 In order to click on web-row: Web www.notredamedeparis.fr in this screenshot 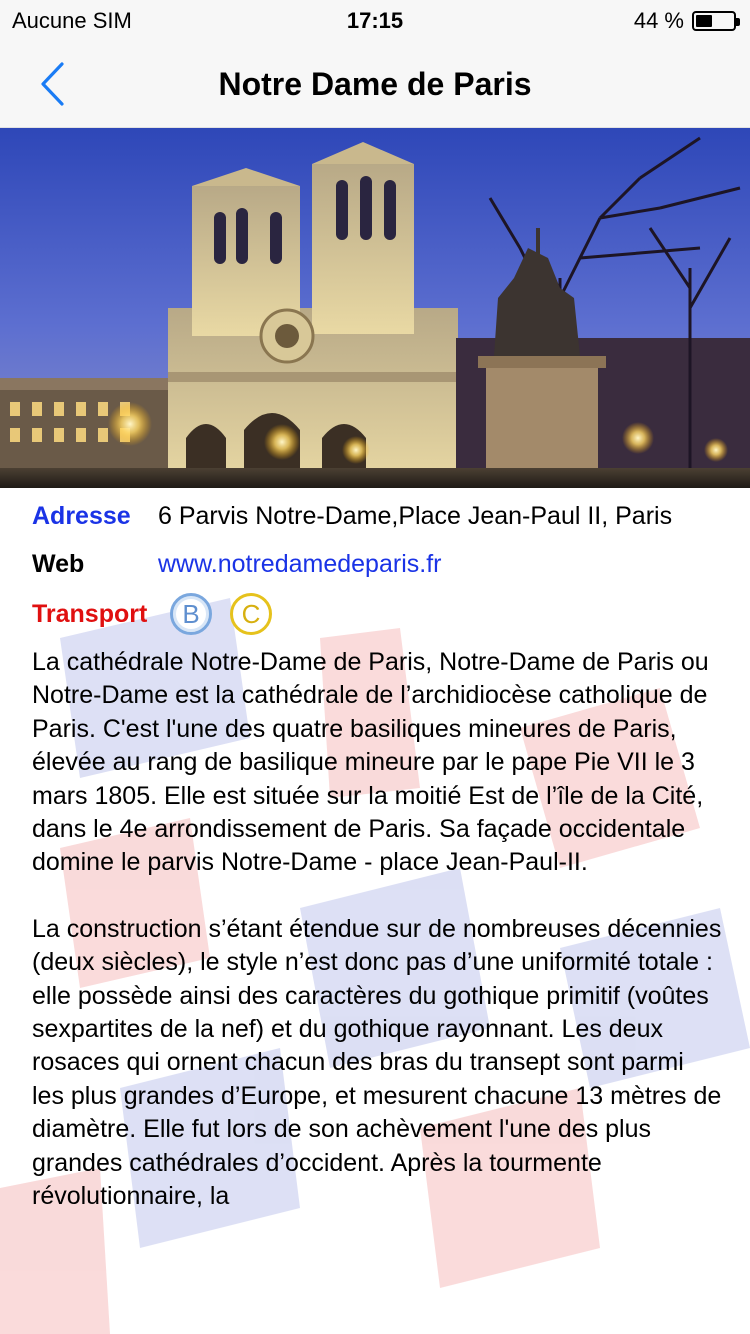, I will do `click(236, 564)`.